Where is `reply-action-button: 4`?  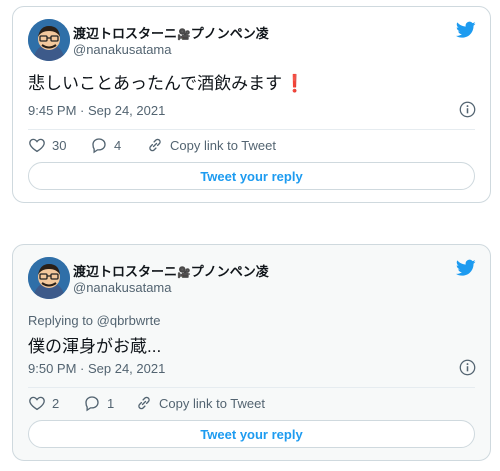 reply-action-button: 4 is located at coordinates (105, 145).